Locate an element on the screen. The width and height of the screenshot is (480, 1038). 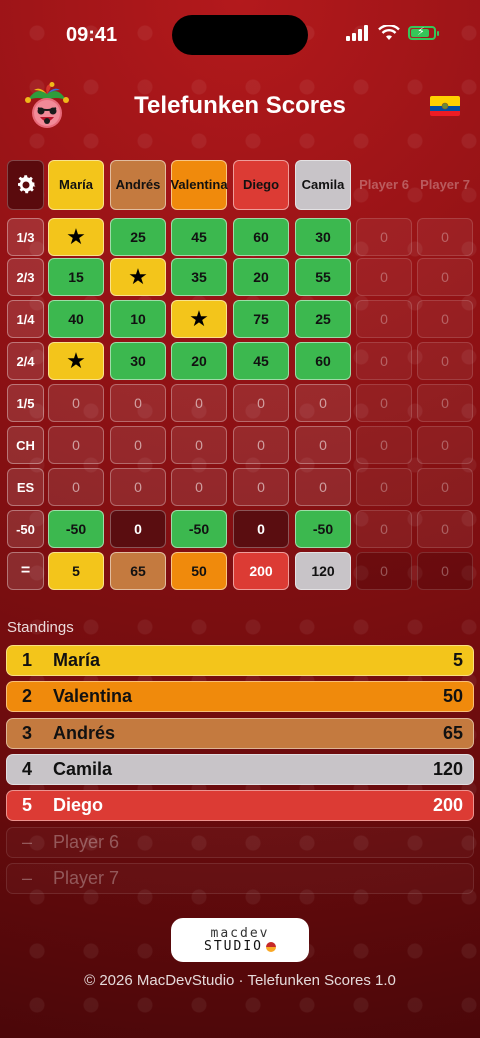
macdevstudio-logo: macdev STUDIO is located at coordinates (240, 940).